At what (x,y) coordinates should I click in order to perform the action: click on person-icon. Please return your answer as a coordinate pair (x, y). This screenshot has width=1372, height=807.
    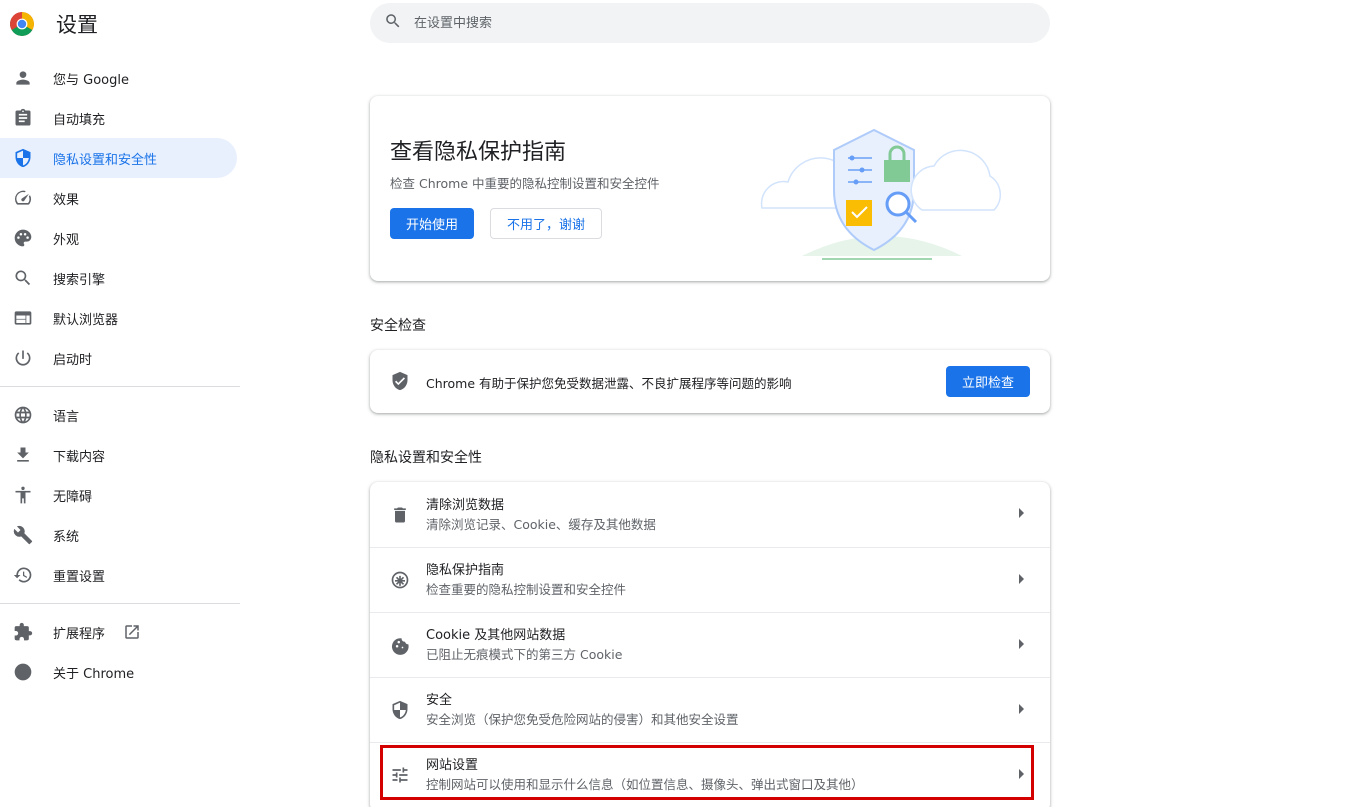
    Looking at the image, I should click on (23, 78).